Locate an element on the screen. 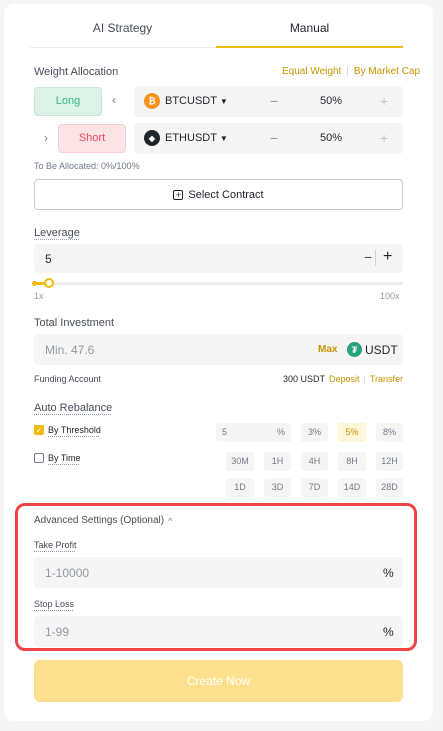 The width and height of the screenshot is (443, 731). transfer-link: Transfer is located at coordinates (386, 379).